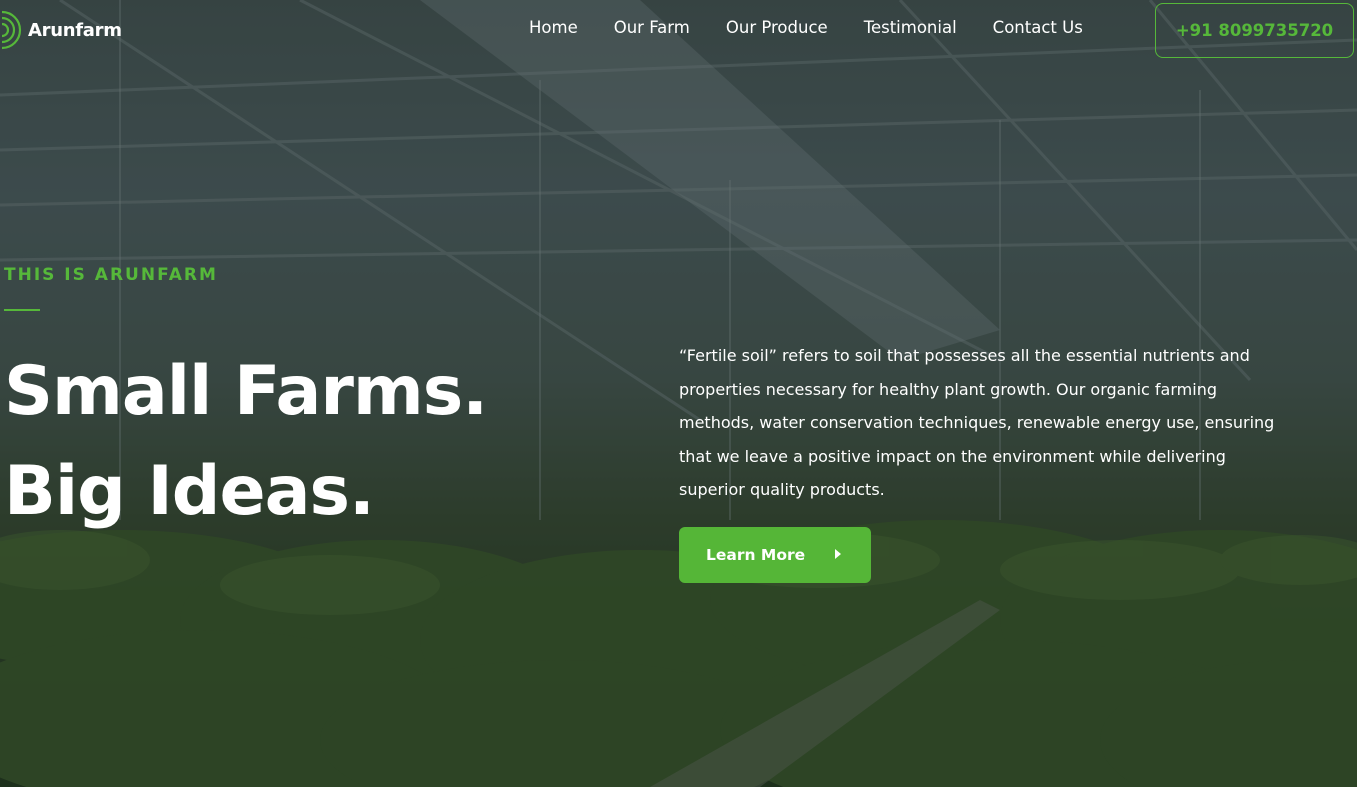 This screenshot has width=1357, height=787. Describe the element at coordinates (1254, 30) in the screenshot. I see `phone-button: +91 8099735720` at that location.